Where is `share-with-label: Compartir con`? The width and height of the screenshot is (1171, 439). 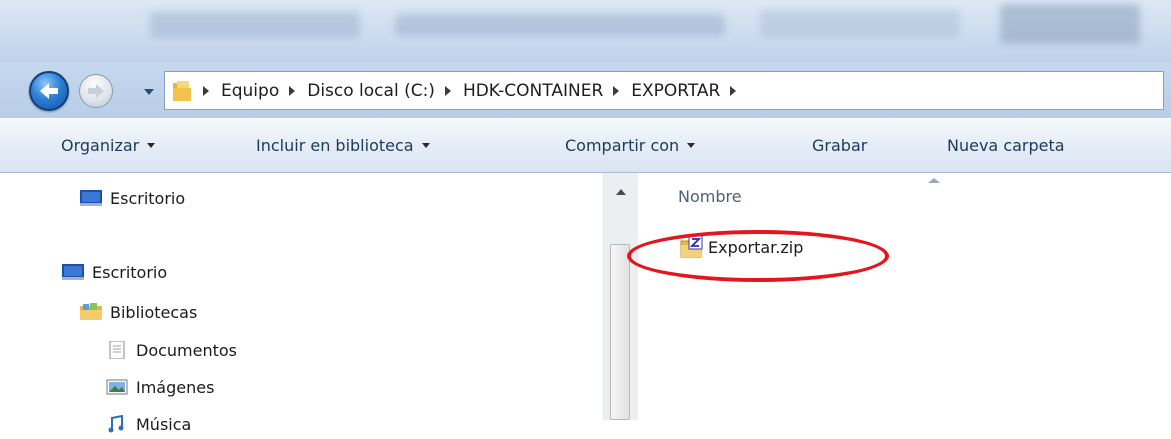 share-with-label: Compartir con is located at coordinates (622, 145).